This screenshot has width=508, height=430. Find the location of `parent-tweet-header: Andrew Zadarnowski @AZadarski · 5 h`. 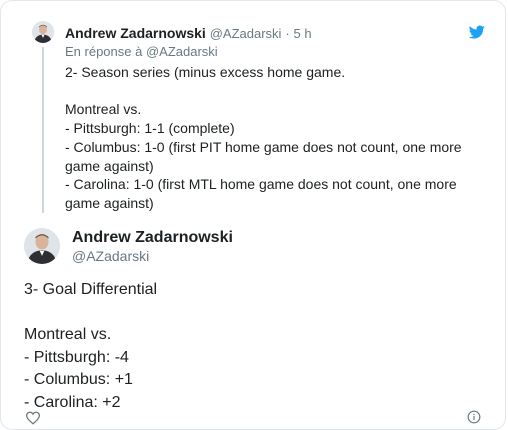

parent-tweet-header: Andrew Zadarnowski @AZadarski · 5 h is located at coordinates (188, 33).